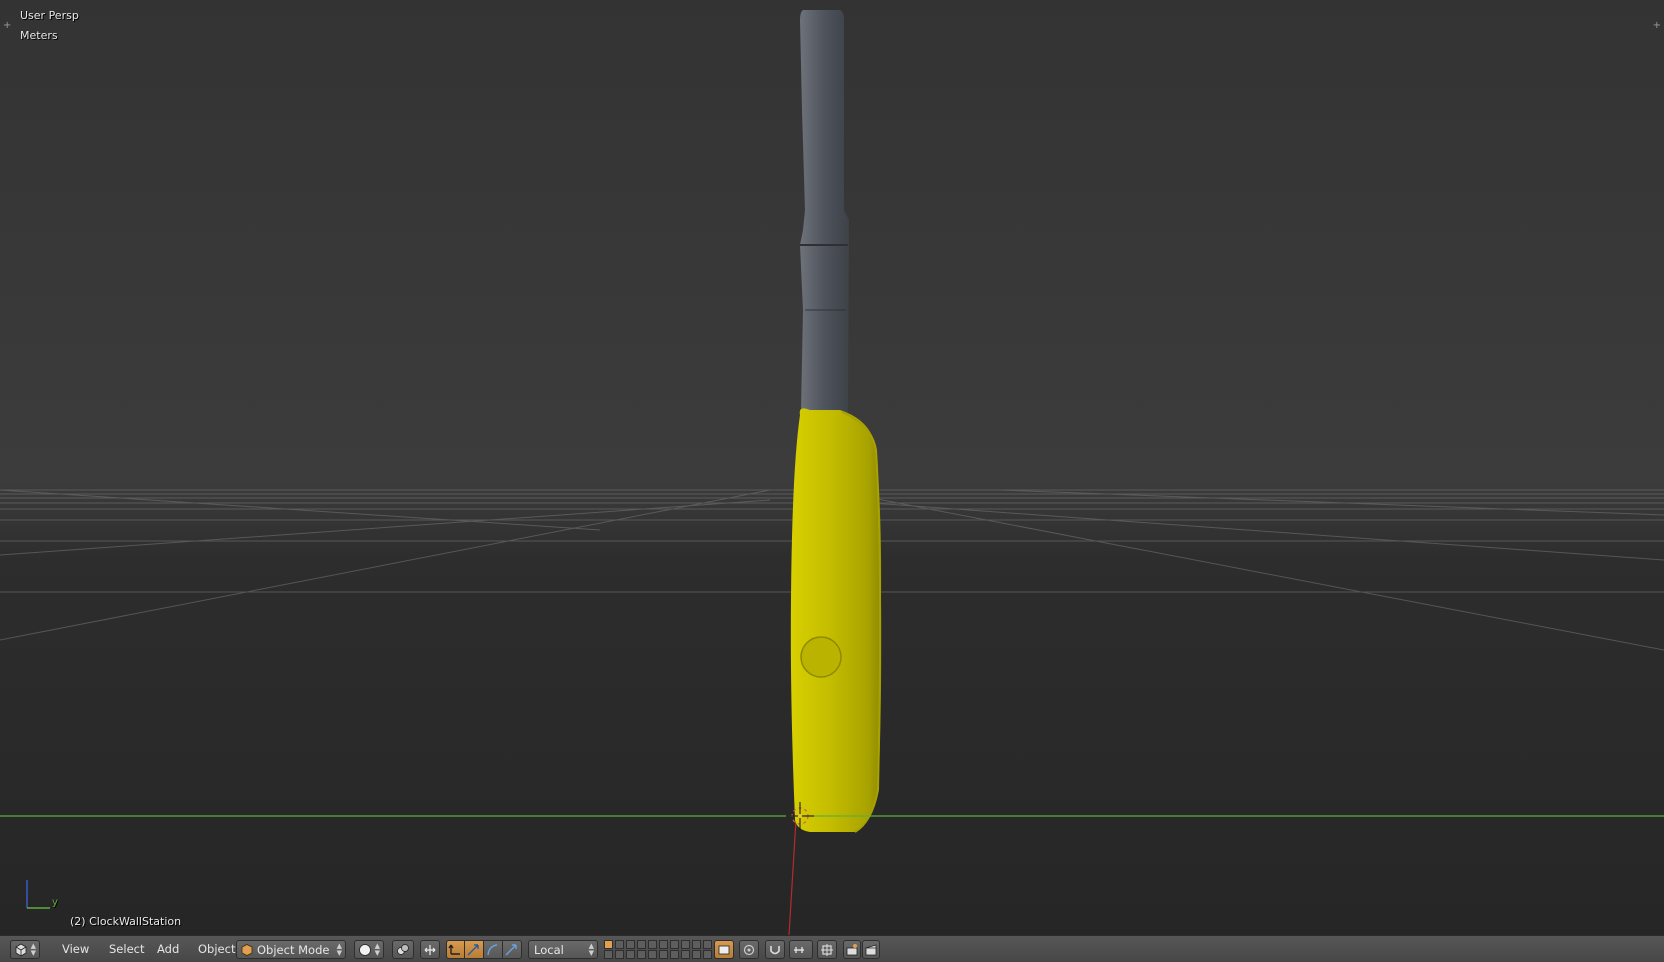 The width and height of the screenshot is (1664, 962). I want to click on snap-magnet-icon, so click(775, 950).